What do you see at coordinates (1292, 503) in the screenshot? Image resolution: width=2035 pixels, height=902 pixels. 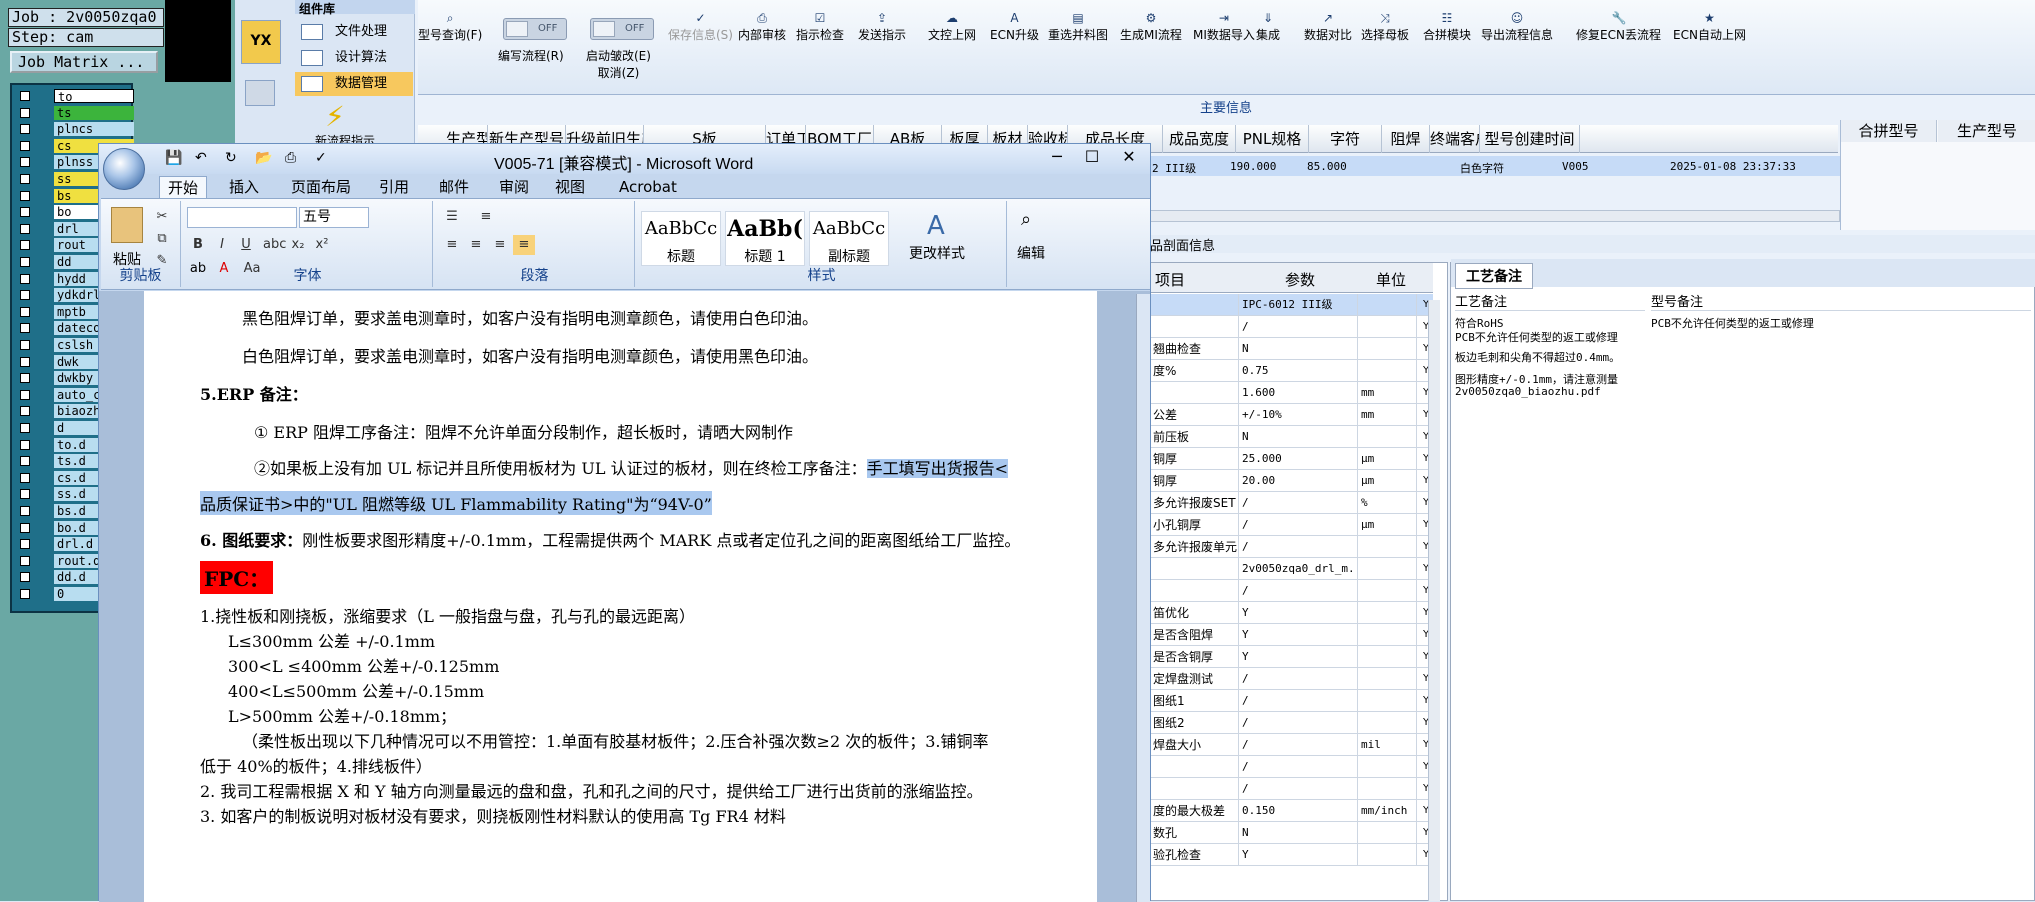 I see `param-row: 多允许报废SET /% Y` at bounding box center [1292, 503].